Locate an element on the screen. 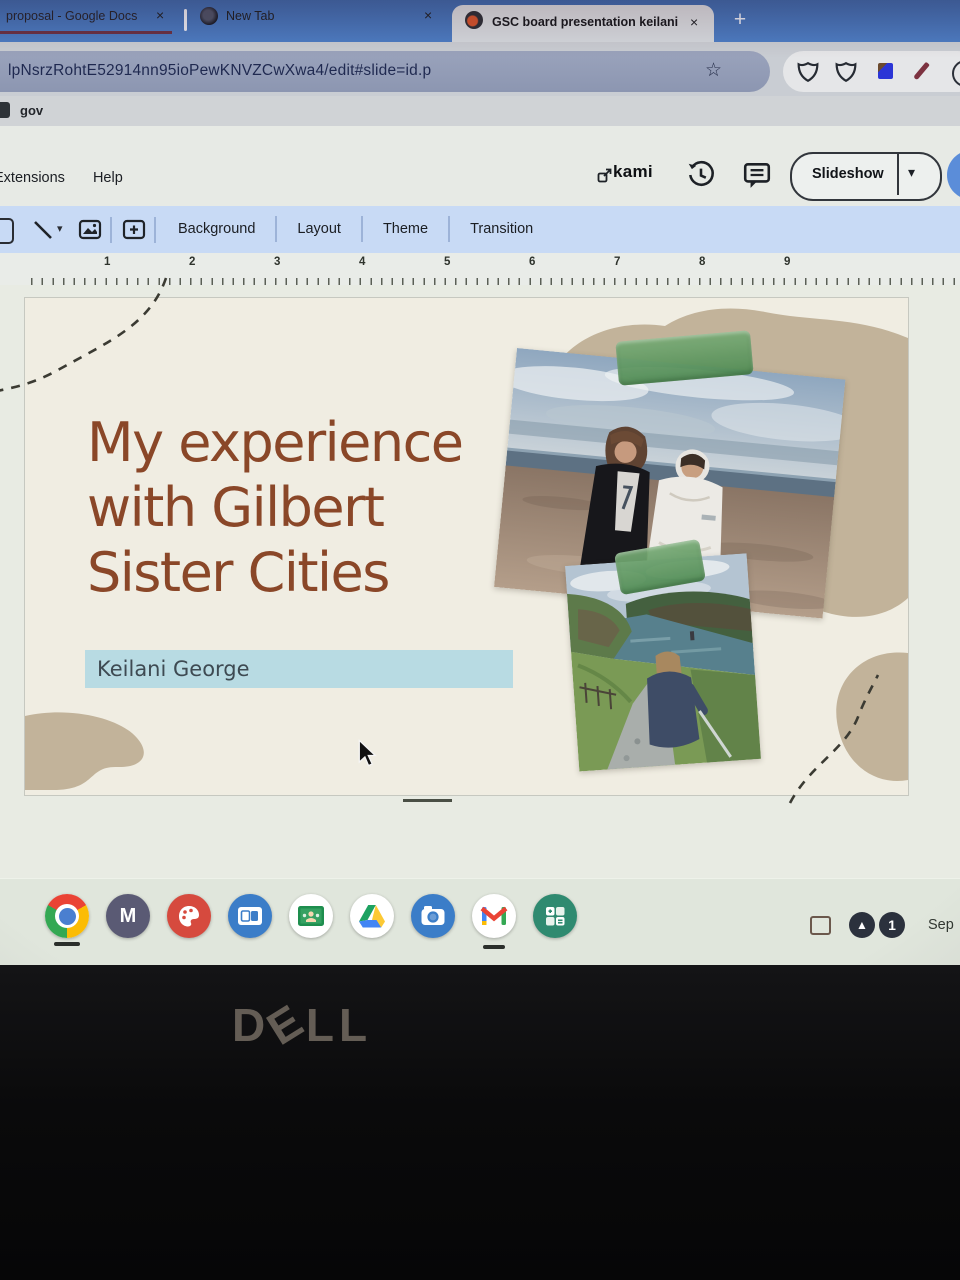 This screenshot has height=1280, width=960. chrome-running-indicator is located at coordinates (67, 944).